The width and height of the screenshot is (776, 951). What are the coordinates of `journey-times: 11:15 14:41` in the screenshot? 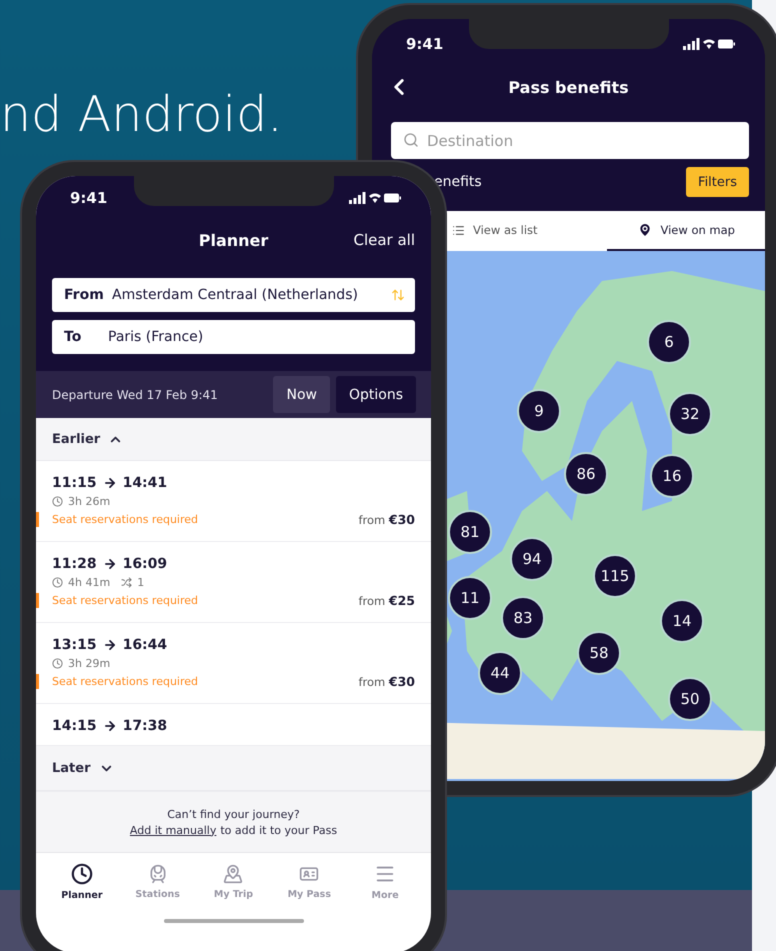 It's located at (110, 483).